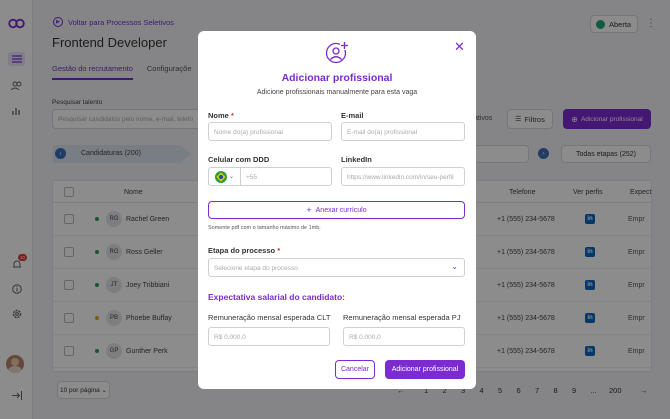 This screenshot has width=670, height=419. What do you see at coordinates (256, 268) in the screenshot?
I see `stage-placeholder: Selecione etapa do processo` at bounding box center [256, 268].